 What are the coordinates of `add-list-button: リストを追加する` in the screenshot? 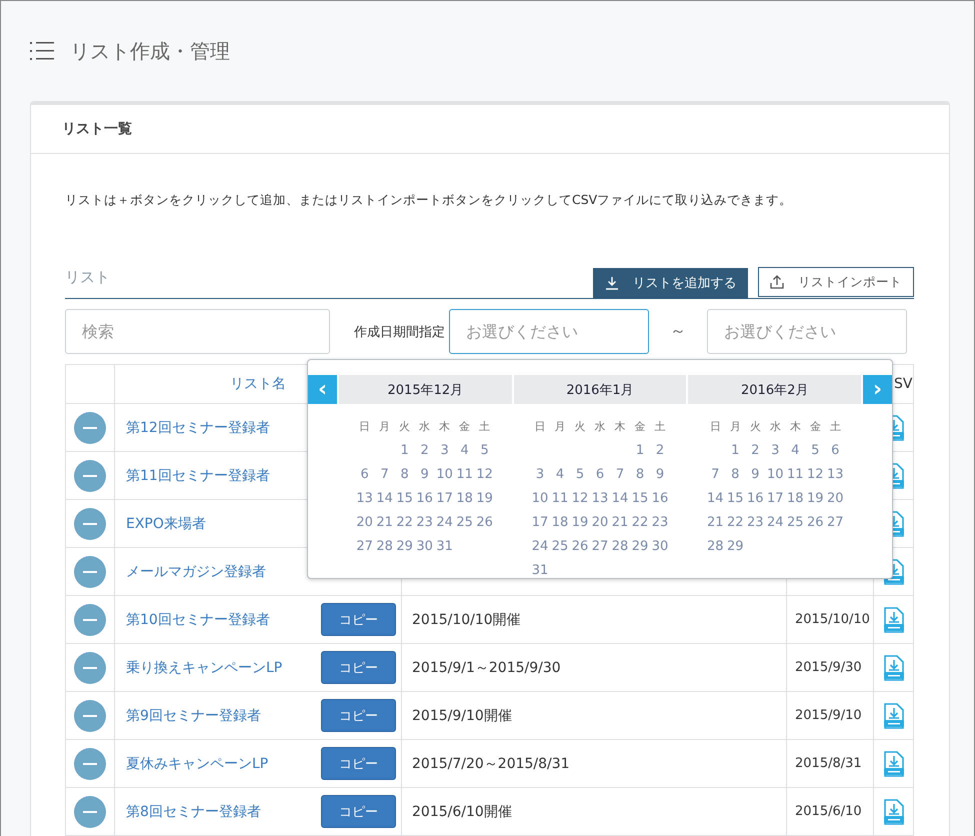 It's located at (670, 283).